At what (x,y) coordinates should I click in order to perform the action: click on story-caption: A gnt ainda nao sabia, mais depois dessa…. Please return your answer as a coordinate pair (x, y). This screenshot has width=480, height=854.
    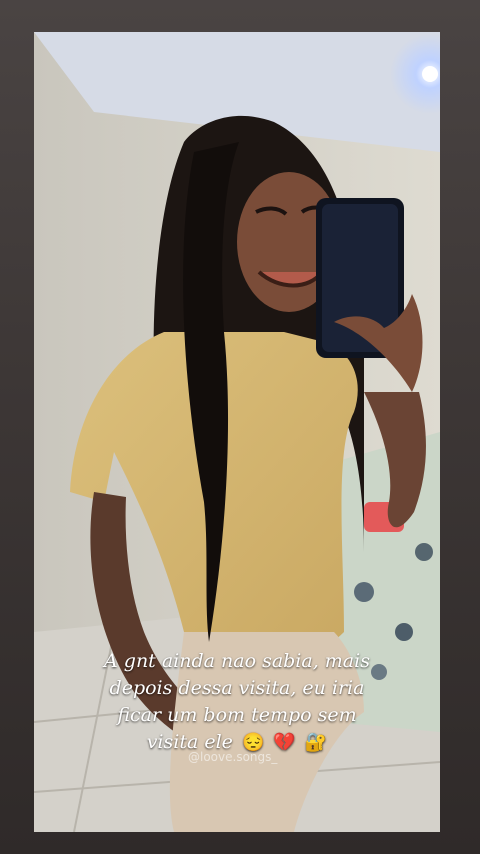
    Looking at the image, I should click on (237, 702).